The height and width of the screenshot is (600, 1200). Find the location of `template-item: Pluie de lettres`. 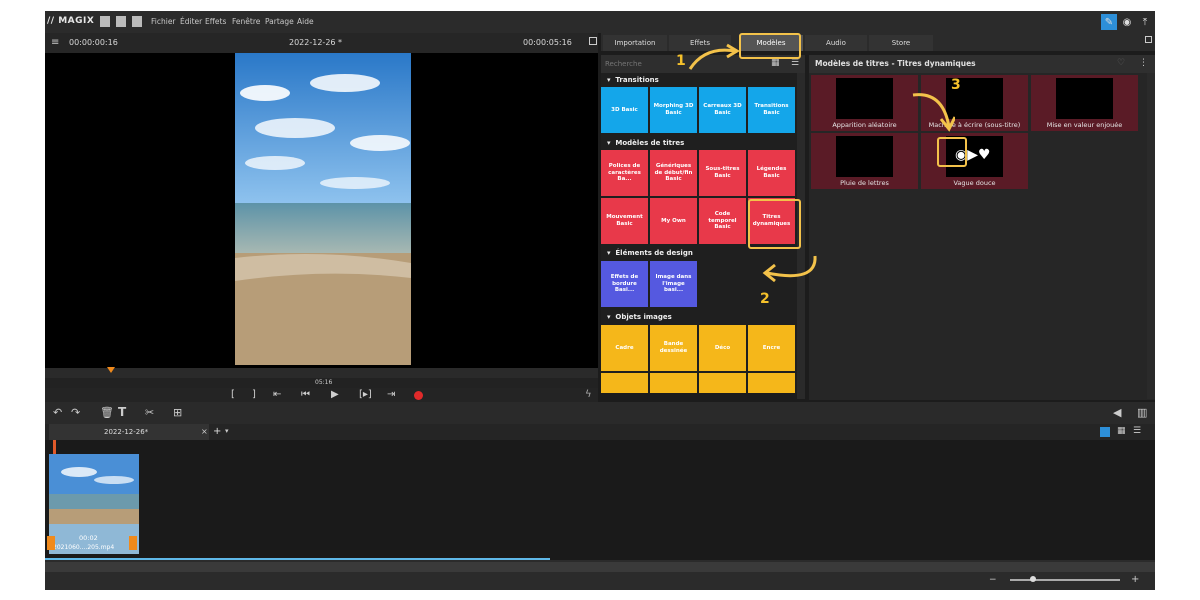

template-item: Pluie de lettres is located at coordinates (864, 161).